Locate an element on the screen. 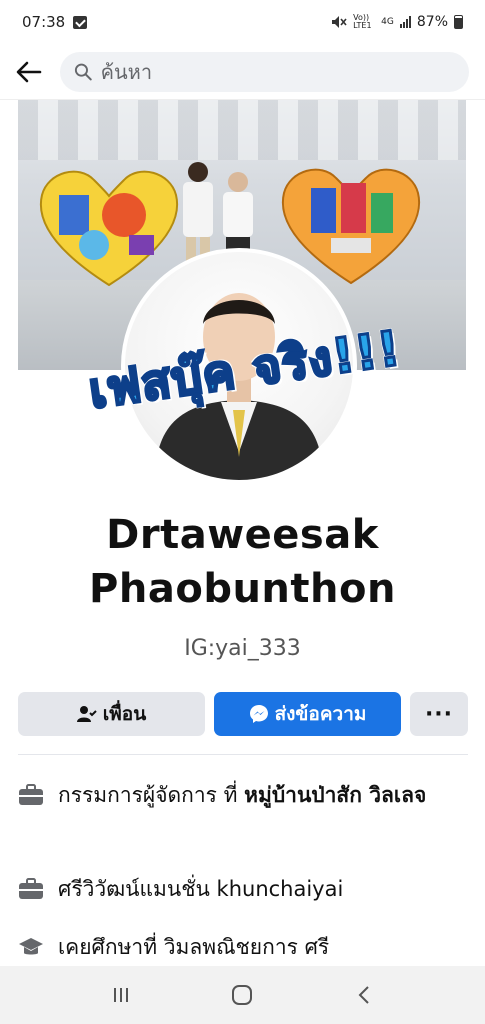 Image resolution: width=485 pixels, height=1024 pixels. network-type: 4G is located at coordinates (387, 22).